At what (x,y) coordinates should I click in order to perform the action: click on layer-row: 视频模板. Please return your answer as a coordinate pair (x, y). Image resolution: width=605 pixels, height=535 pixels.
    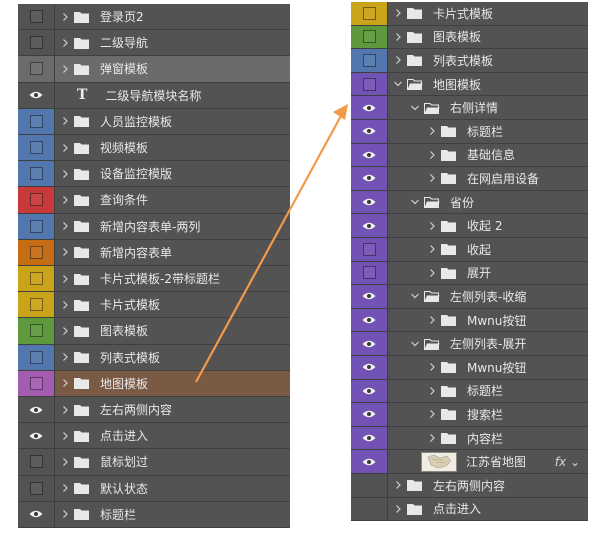
    Looking at the image, I should click on (154, 148).